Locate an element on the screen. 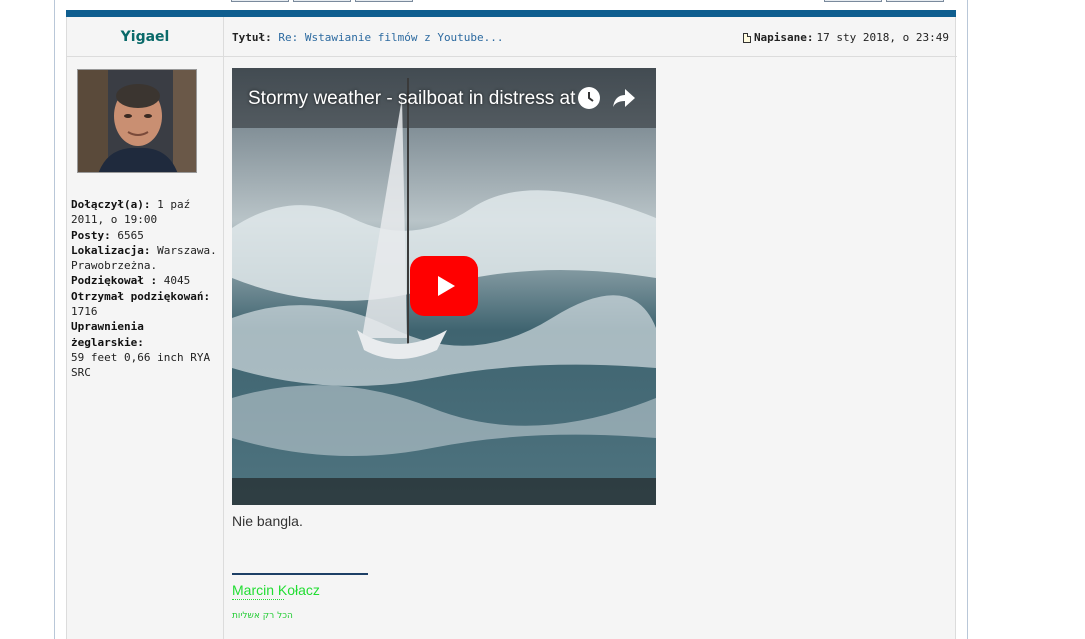  avatar is located at coordinates (137, 121).